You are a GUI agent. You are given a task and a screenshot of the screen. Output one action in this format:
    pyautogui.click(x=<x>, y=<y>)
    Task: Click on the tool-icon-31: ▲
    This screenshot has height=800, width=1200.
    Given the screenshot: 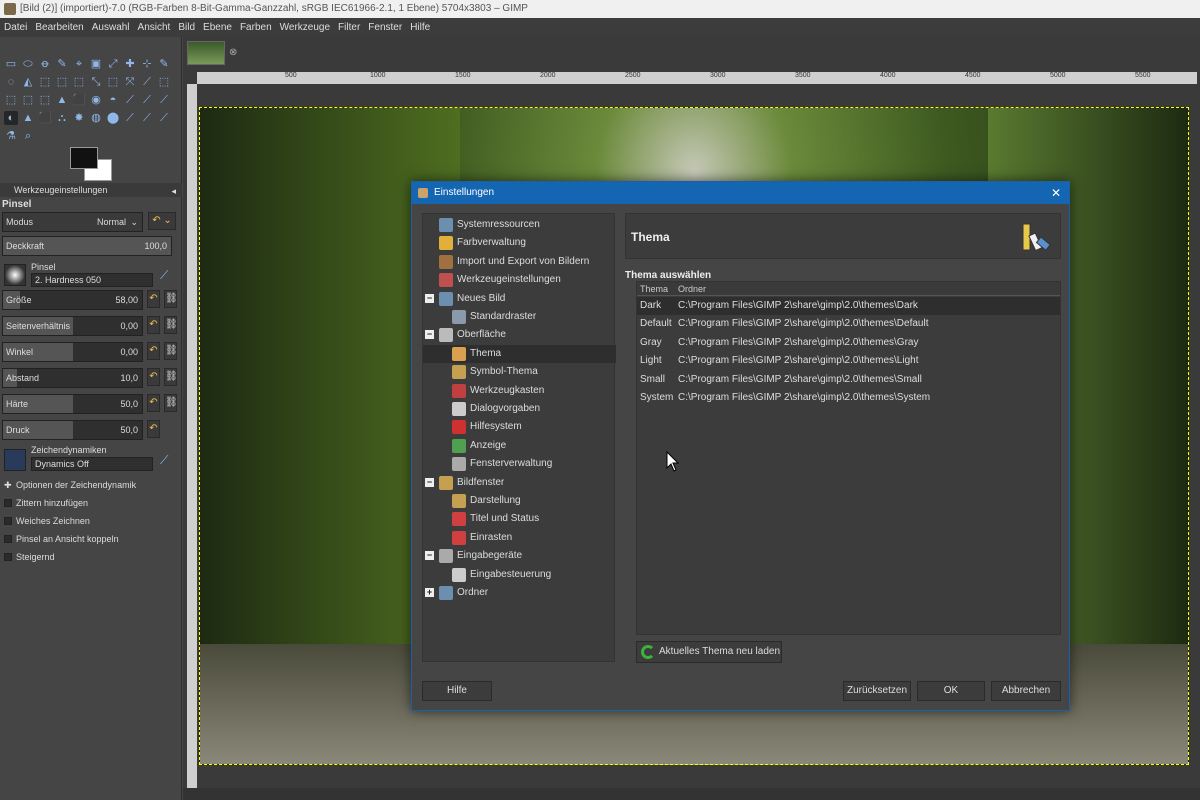 What is the action you would take?
    pyautogui.click(x=28, y=118)
    